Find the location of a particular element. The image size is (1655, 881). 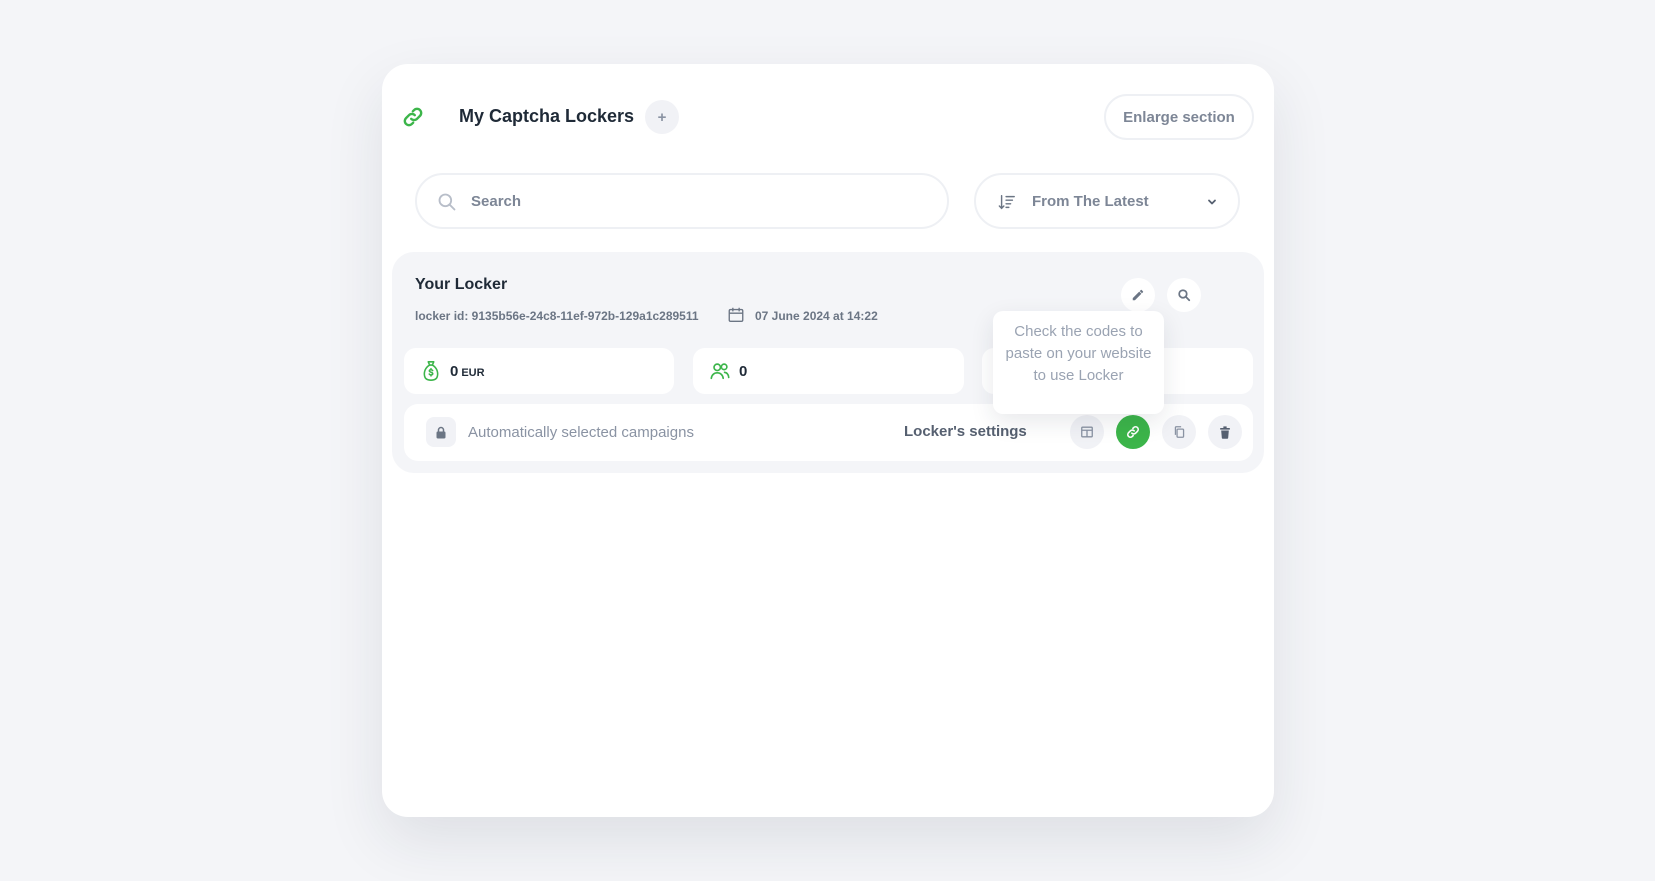

magnifier-icon is located at coordinates (1184, 295).